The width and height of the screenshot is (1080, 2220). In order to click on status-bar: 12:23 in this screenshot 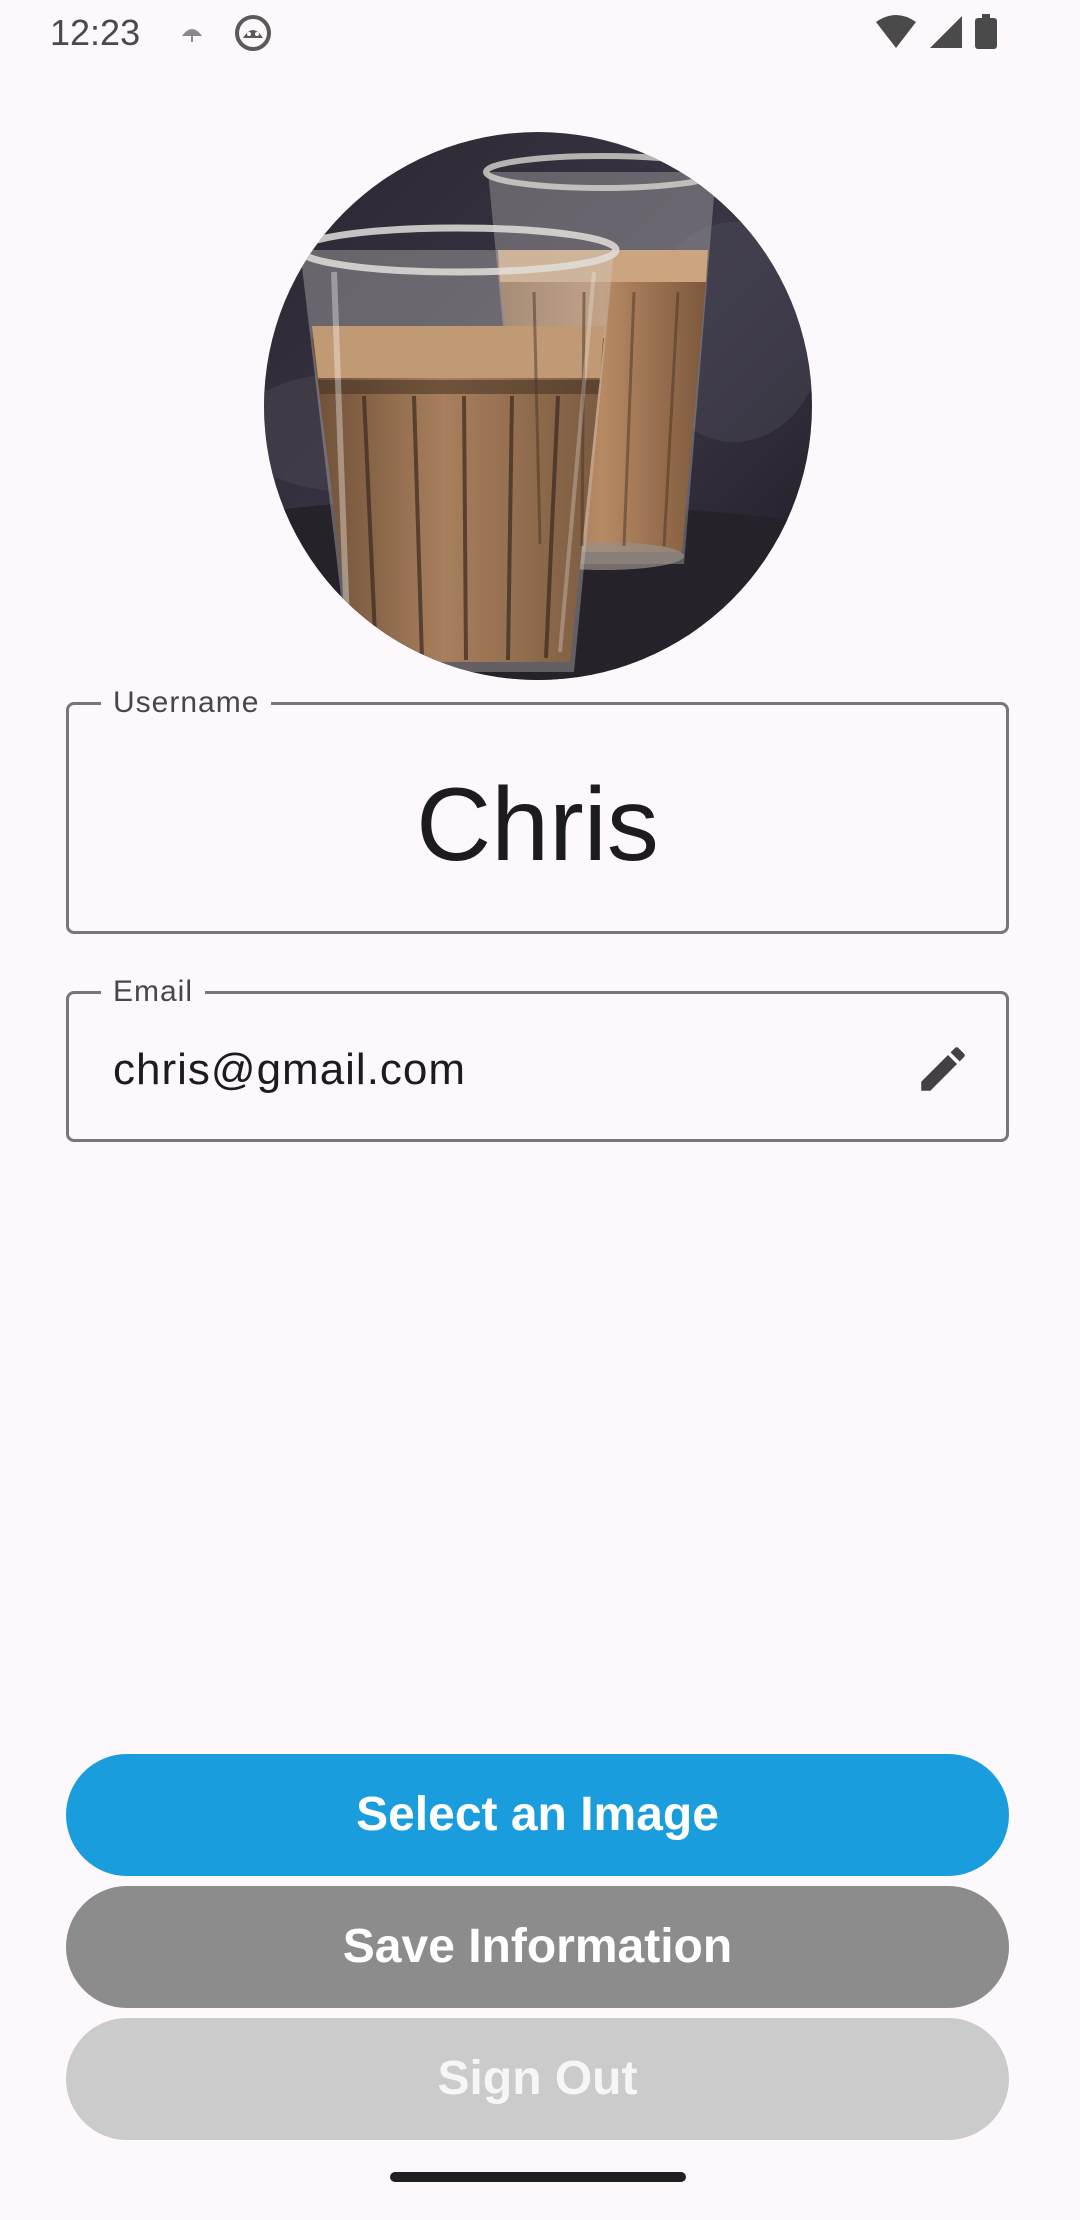, I will do `click(540, 33)`.